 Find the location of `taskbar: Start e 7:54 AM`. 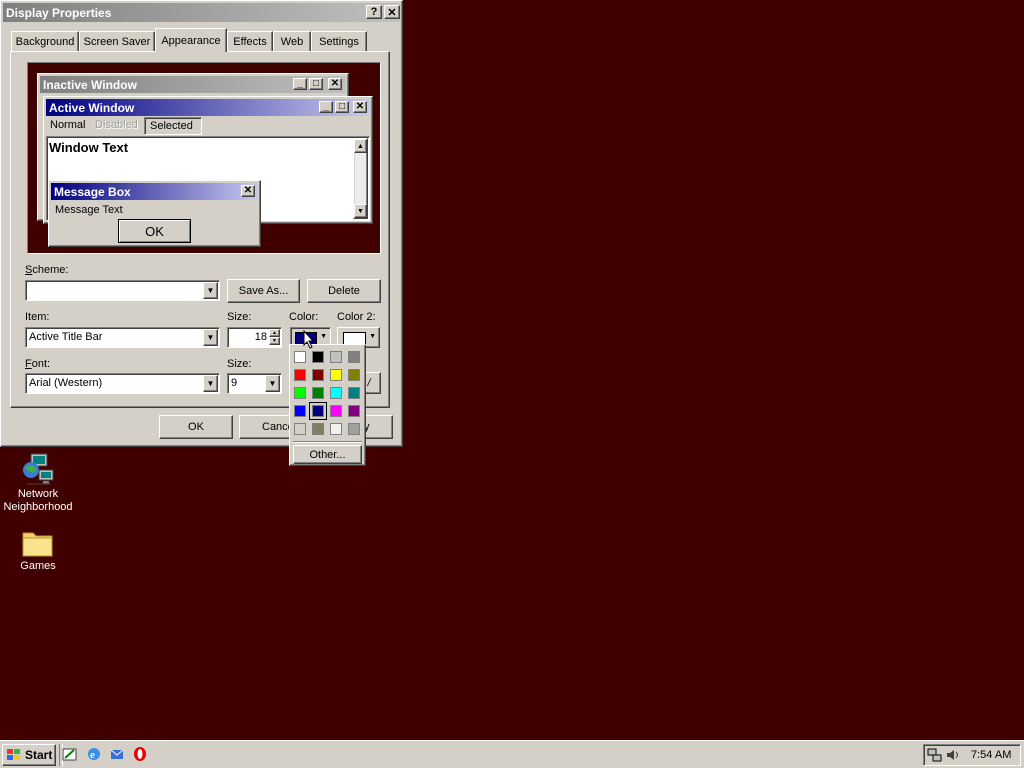

taskbar: Start e 7:54 AM is located at coordinates (512, 754).